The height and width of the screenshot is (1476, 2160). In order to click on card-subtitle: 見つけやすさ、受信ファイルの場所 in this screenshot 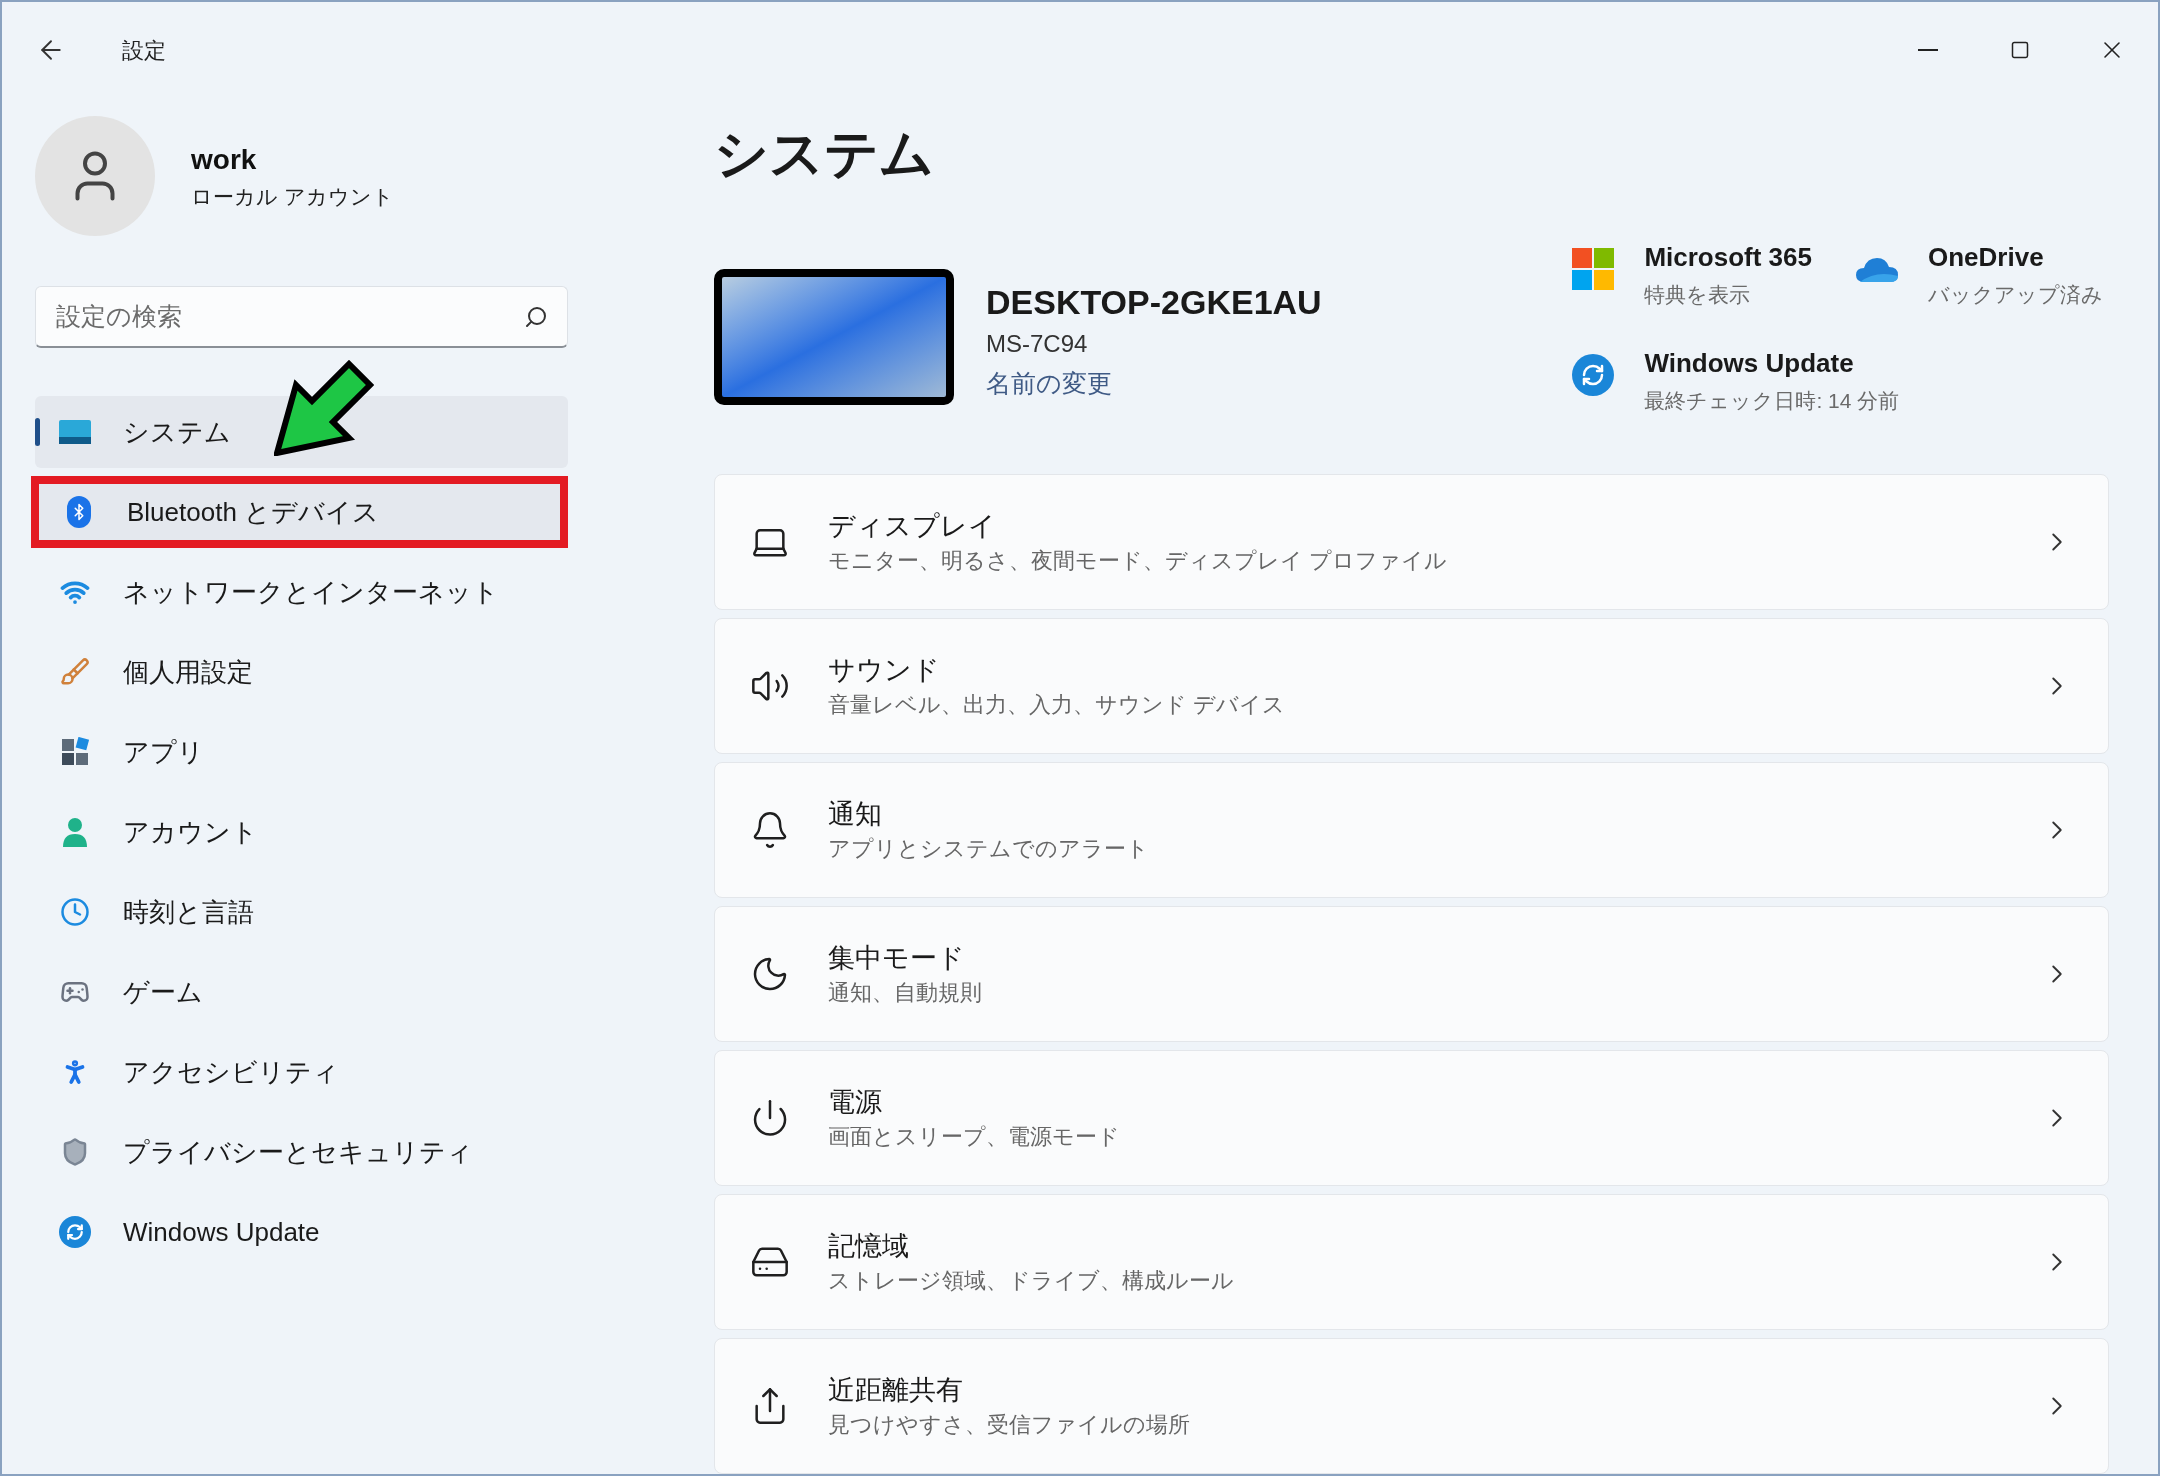, I will do `click(1009, 1425)`.